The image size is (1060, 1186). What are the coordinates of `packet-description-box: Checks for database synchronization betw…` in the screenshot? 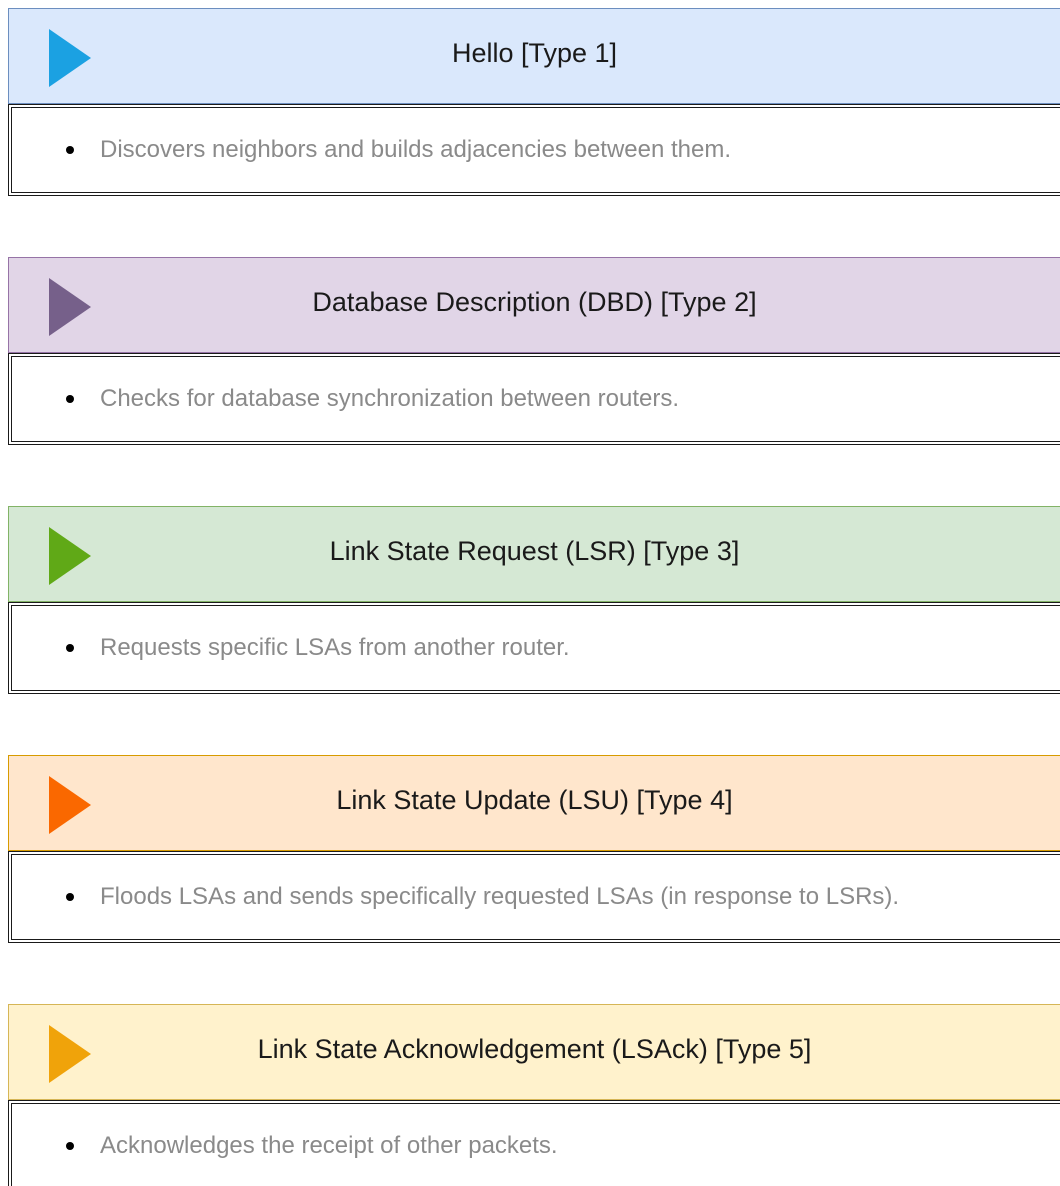 It's located at (534, 399).